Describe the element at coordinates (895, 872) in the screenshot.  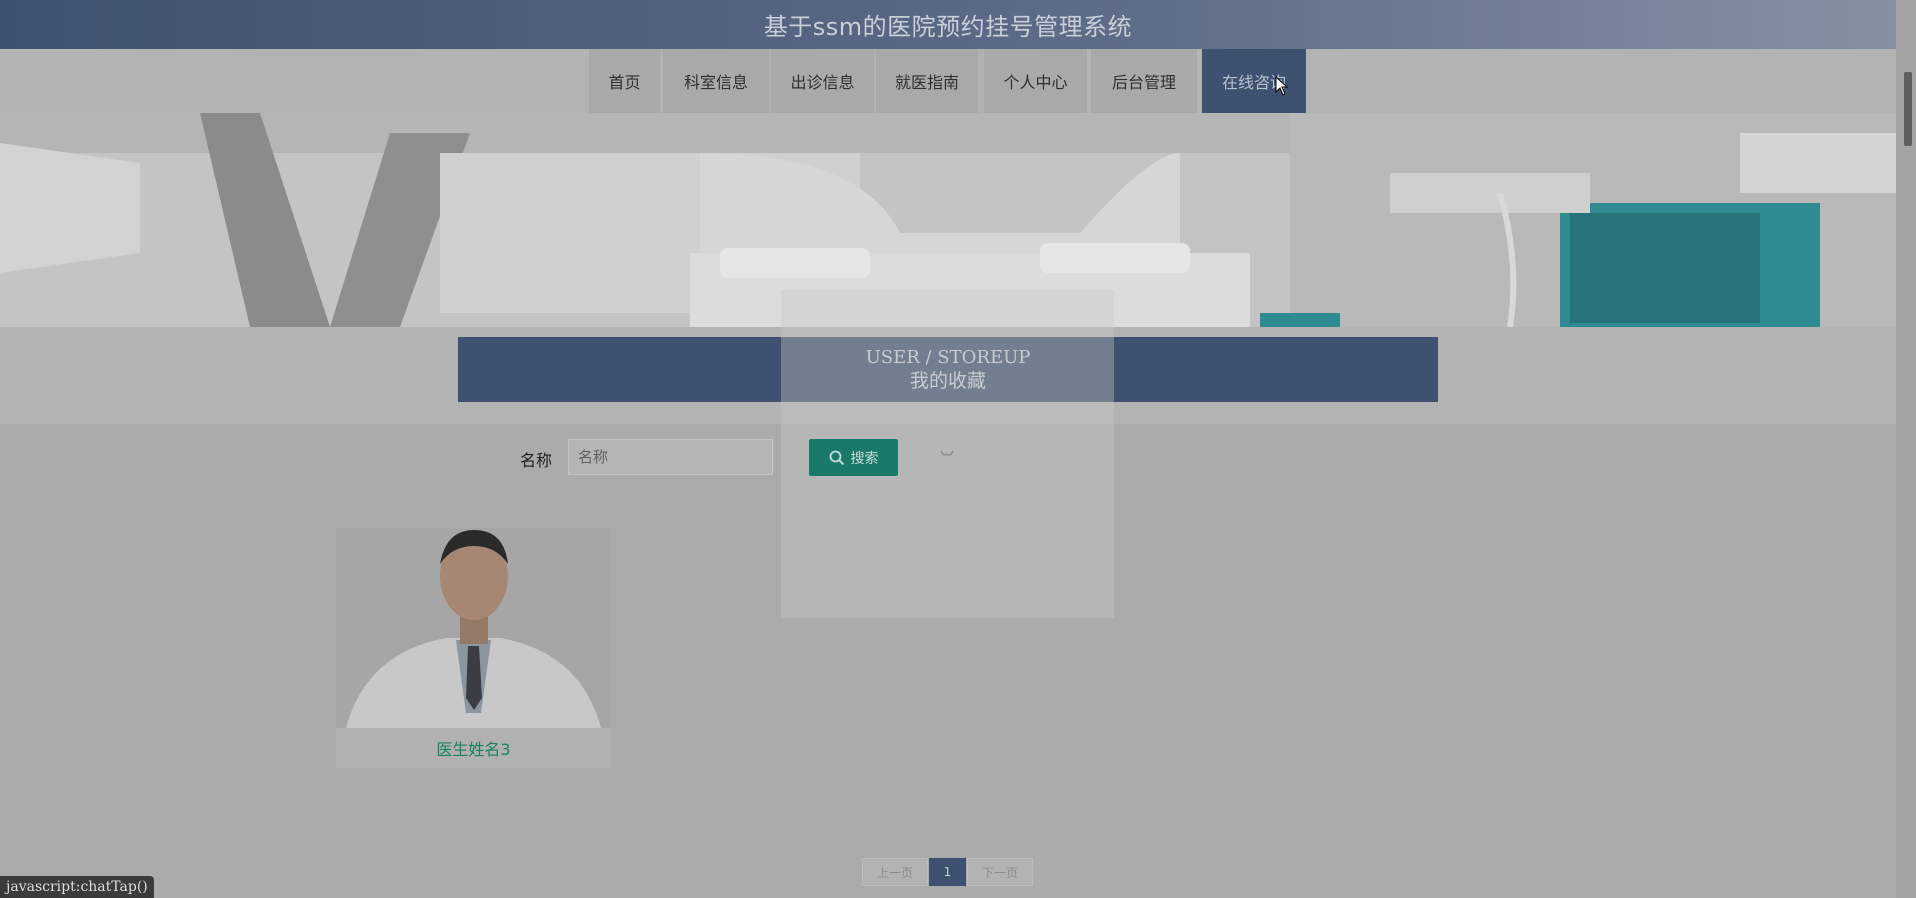
I see `pagination-prev-button: 上一页` at that location.